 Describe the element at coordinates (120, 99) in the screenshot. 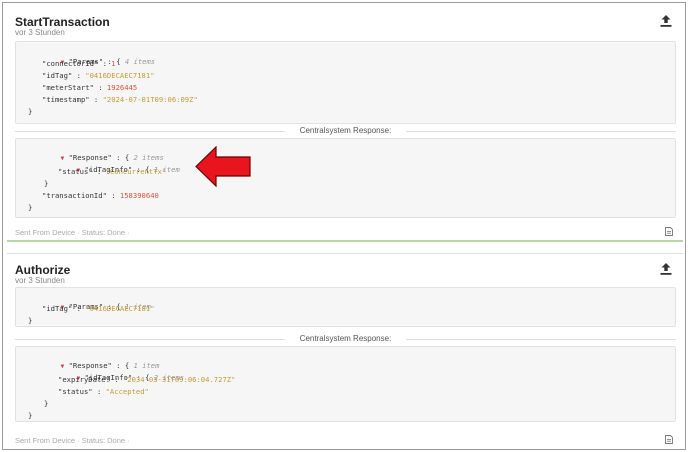

I see `json-row: "timestamp" : "2024-07-01T09:06:09Z"` at that location.